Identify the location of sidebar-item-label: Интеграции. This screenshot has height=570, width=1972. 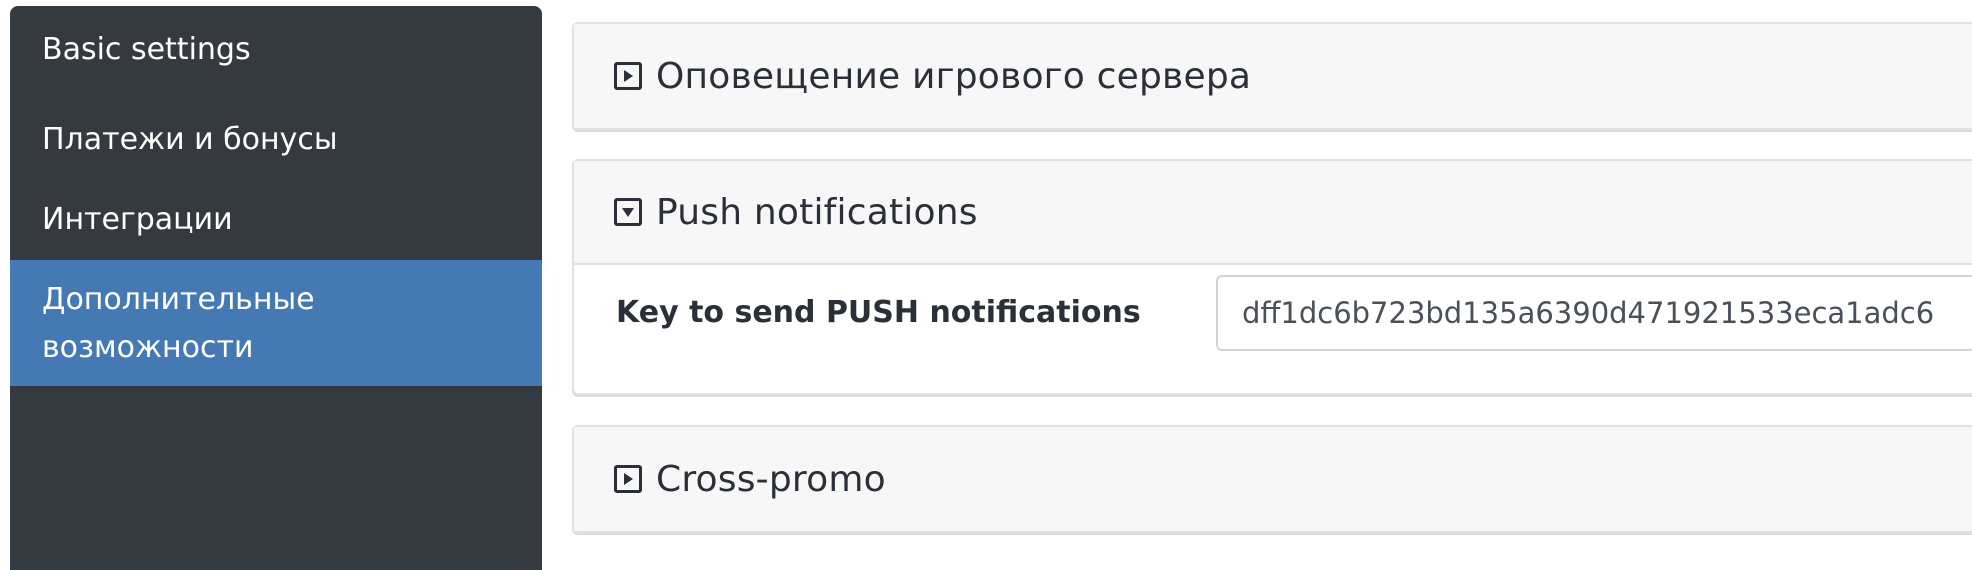
(137, 219).